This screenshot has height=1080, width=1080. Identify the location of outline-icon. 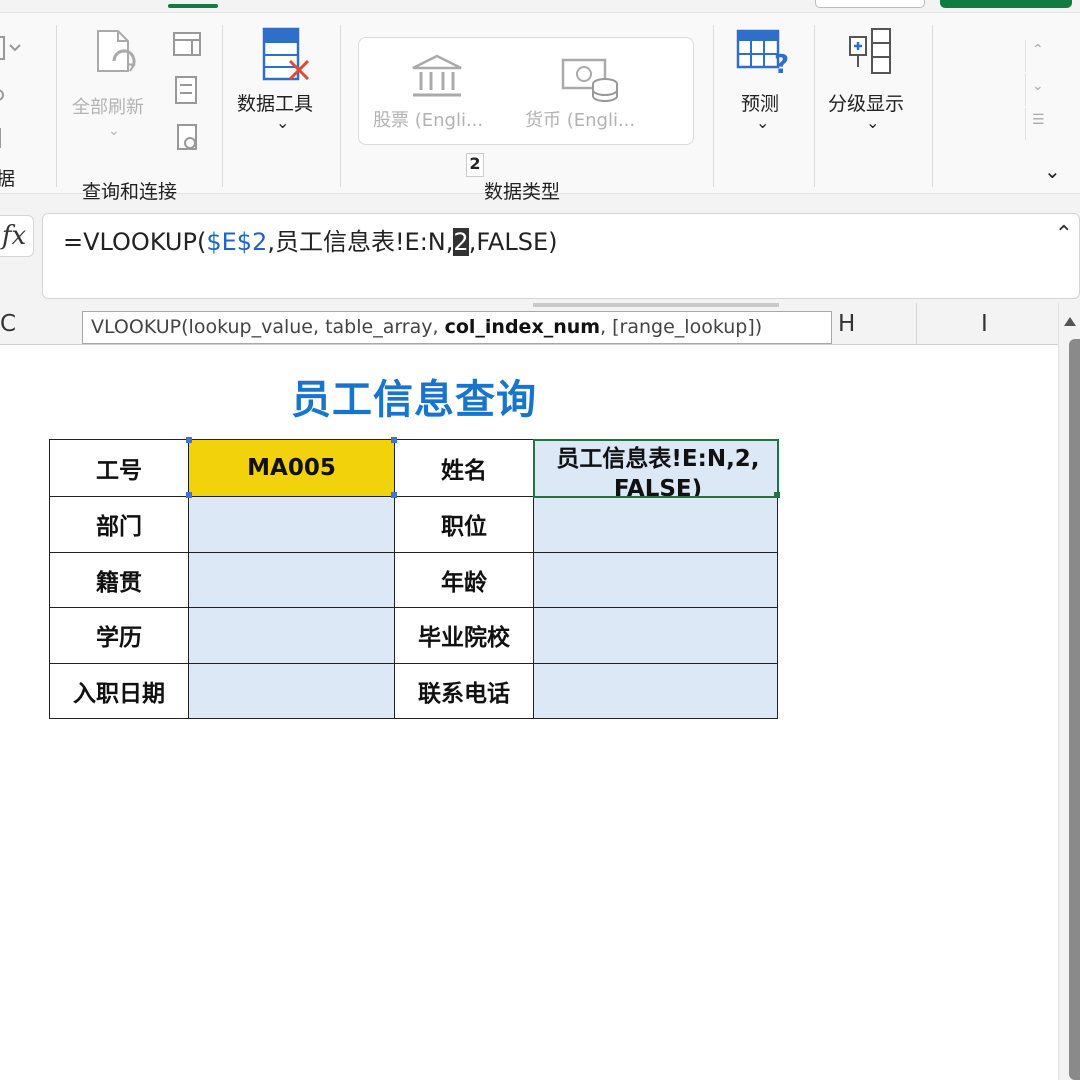
(873, 53).